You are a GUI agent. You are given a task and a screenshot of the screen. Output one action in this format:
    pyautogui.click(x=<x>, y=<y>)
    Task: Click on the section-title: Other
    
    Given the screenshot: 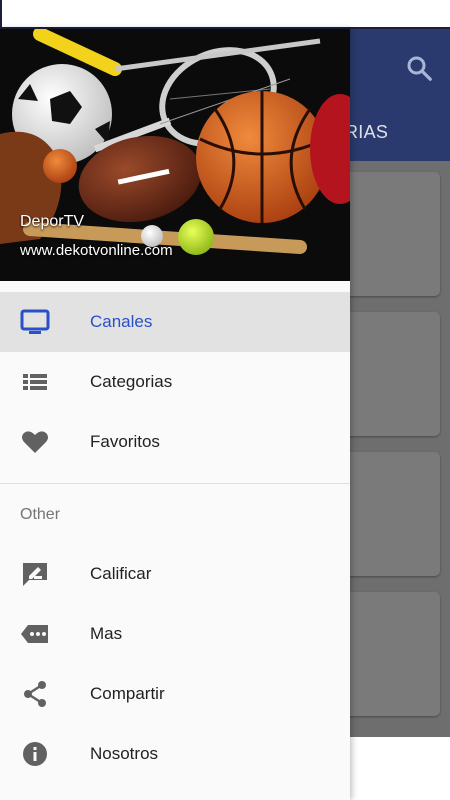 What is the action you would take?
    pyautogui.click(x=40, y=514)
    